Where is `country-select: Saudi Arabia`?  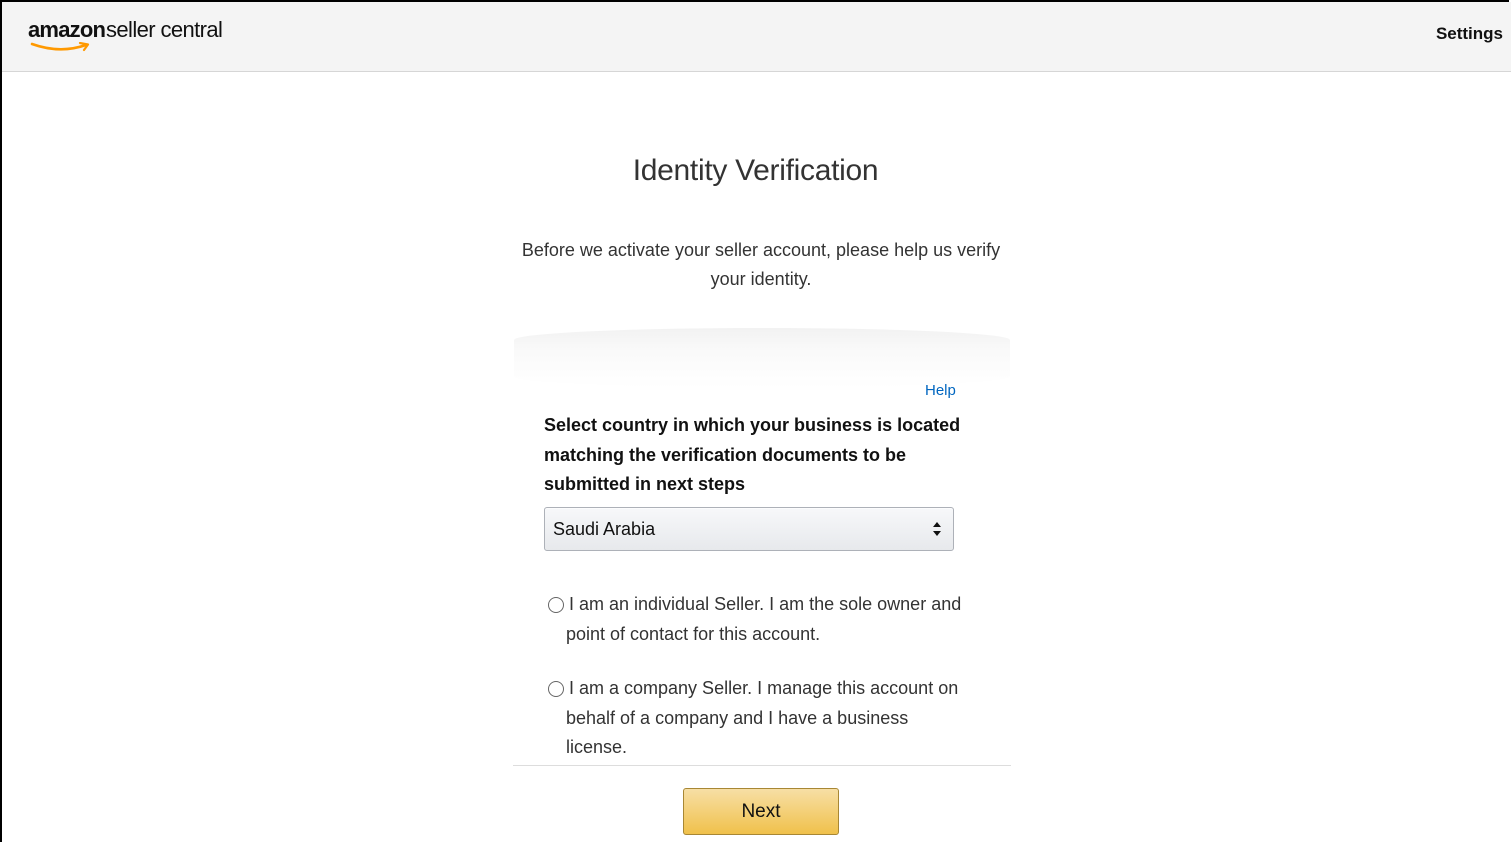
country-select: Saudi Arabia is located at coordinates (749, 529).